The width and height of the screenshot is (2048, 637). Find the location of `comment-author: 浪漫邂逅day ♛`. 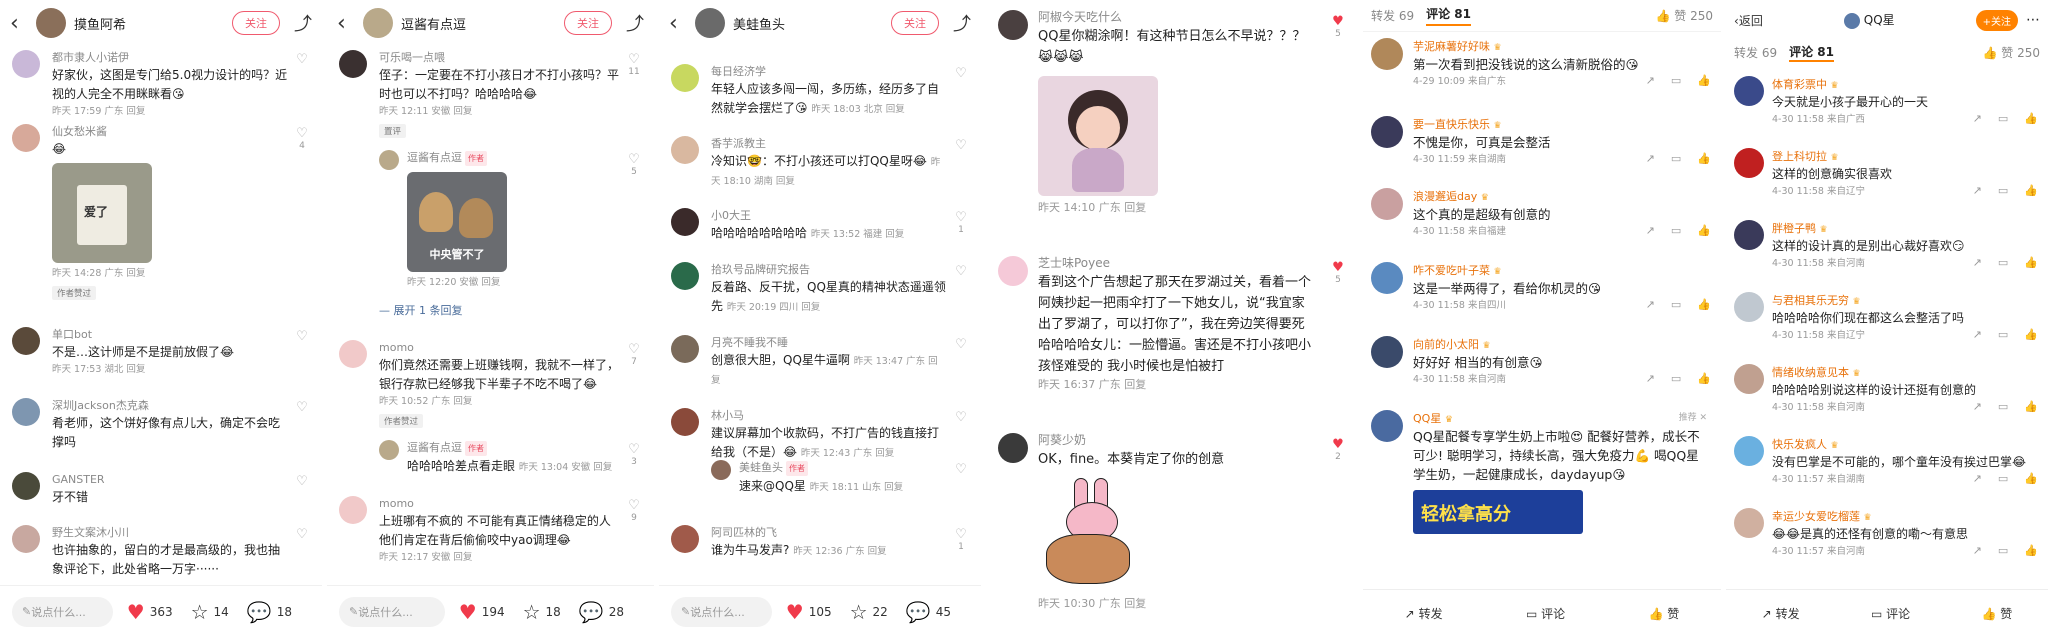

comment-author: 浪漫邂逅day ♛ is located at coordinates (1562, 196).